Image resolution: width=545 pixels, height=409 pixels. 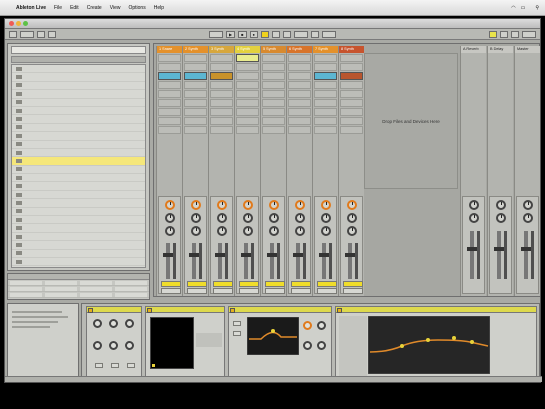 I want to click on loop-length-field, so click(x=328, y=34).